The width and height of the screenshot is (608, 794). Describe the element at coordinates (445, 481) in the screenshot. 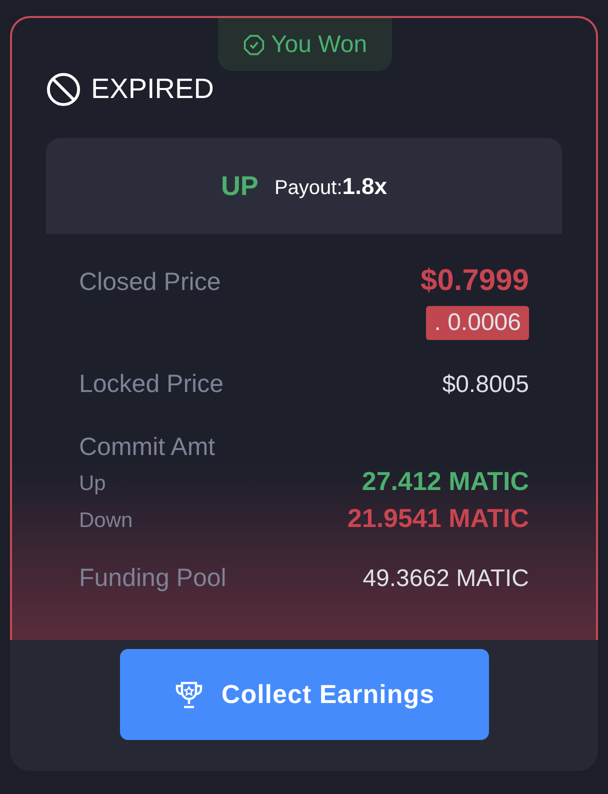

I see `field-value: 27.412 MATIC` at that location.